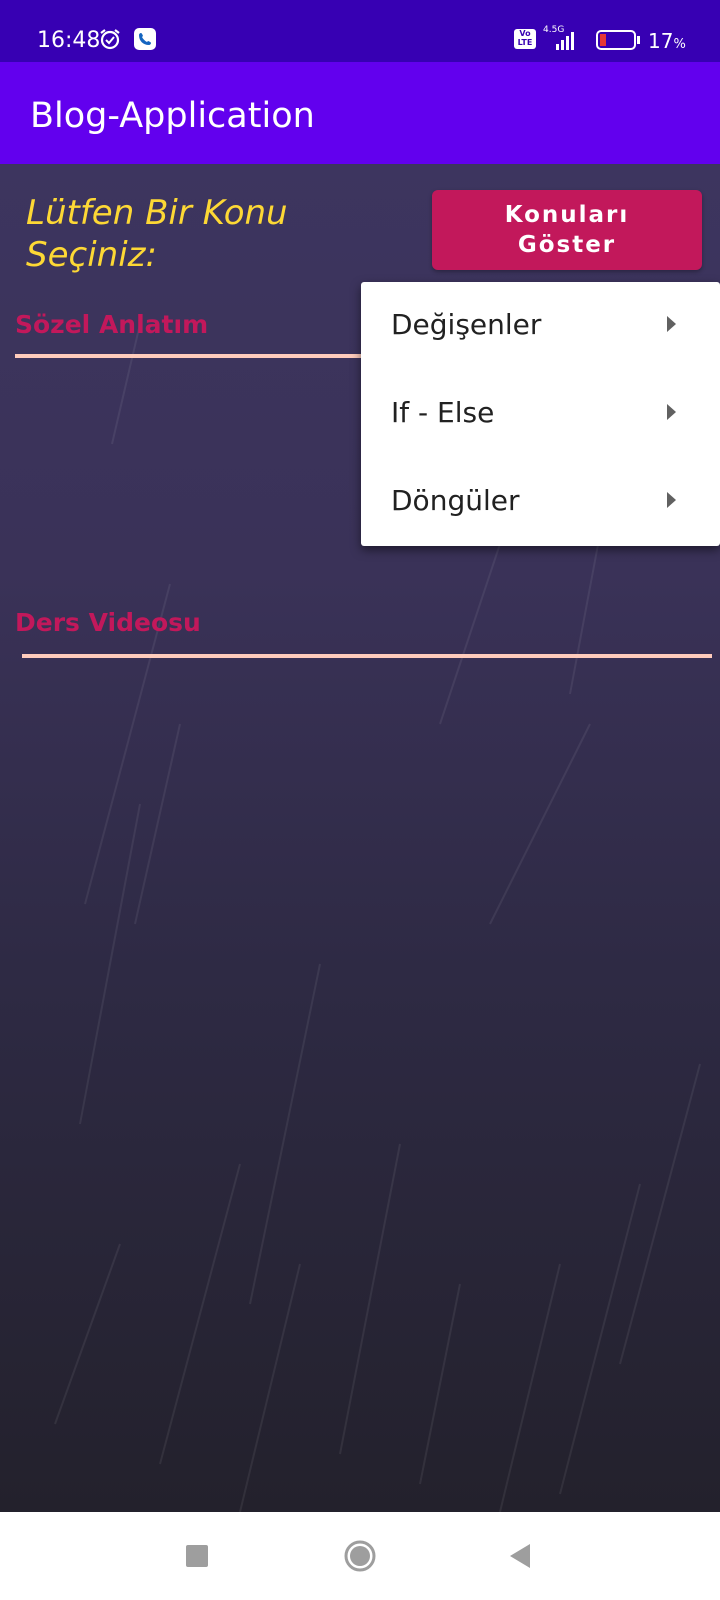 The width and height of the screenshot is (720, 1600). I want to click on phone-app-icon, so click(145, 39).